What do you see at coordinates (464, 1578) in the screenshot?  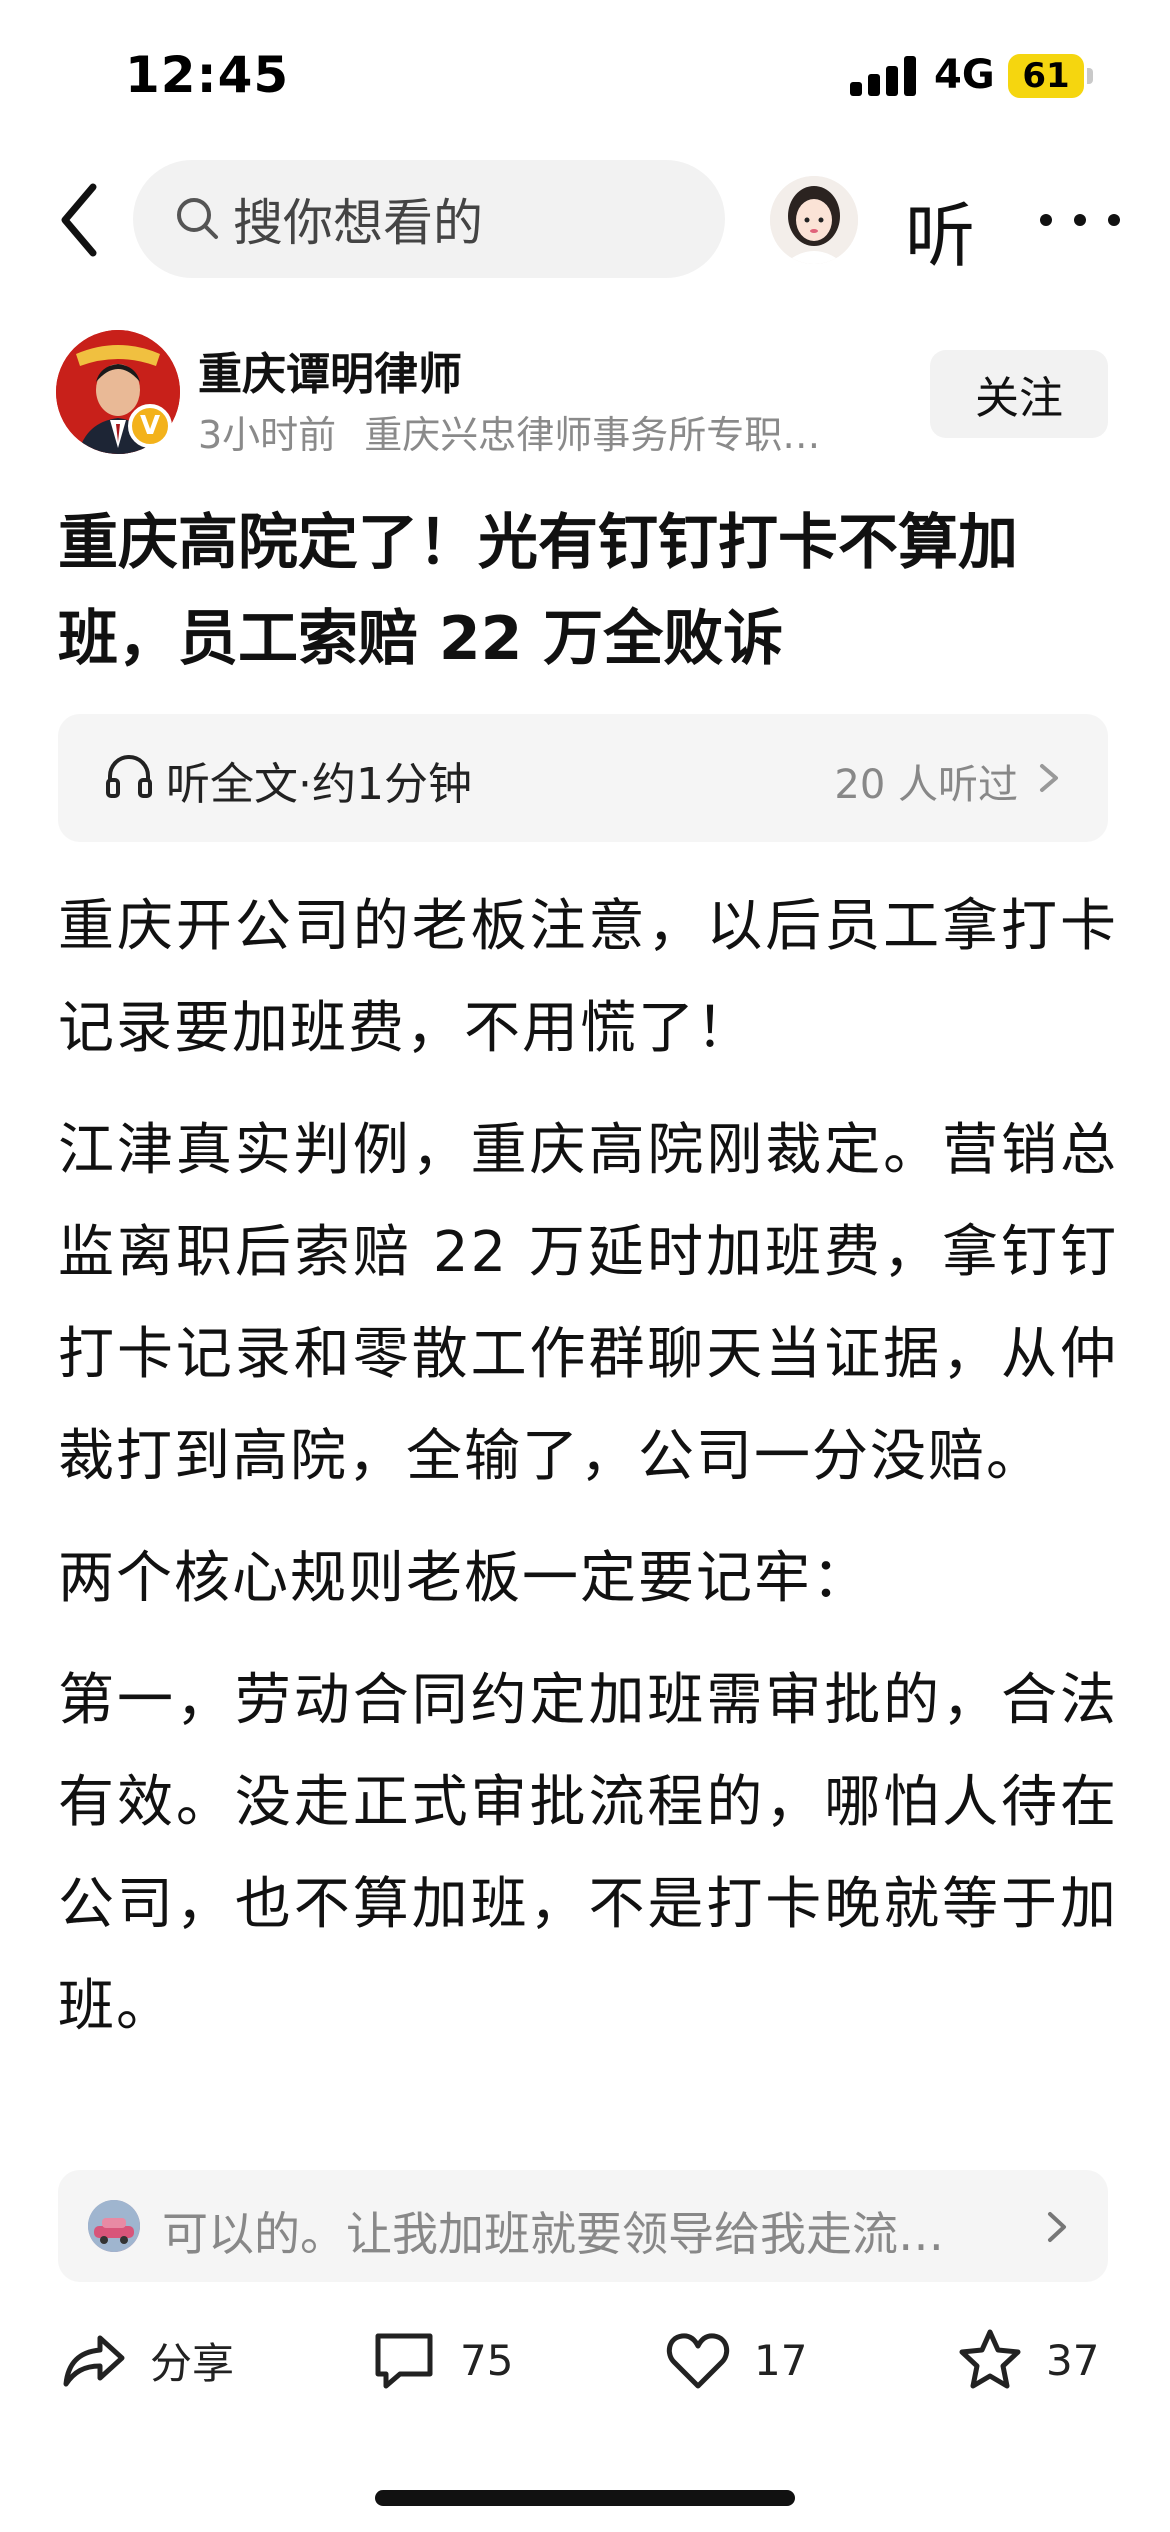 I see `paragraph: 两个核心规则老板一定要记牢：` at bounding box center [464, 1578].